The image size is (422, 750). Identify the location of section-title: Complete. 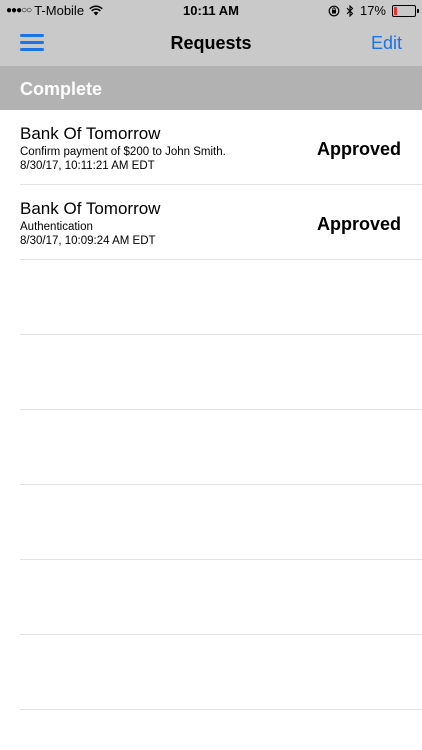
(61, 89).